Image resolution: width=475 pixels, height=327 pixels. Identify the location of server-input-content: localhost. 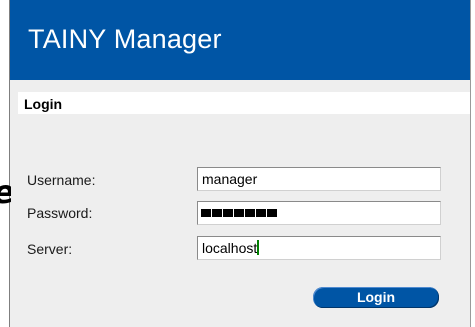
(231, 248).